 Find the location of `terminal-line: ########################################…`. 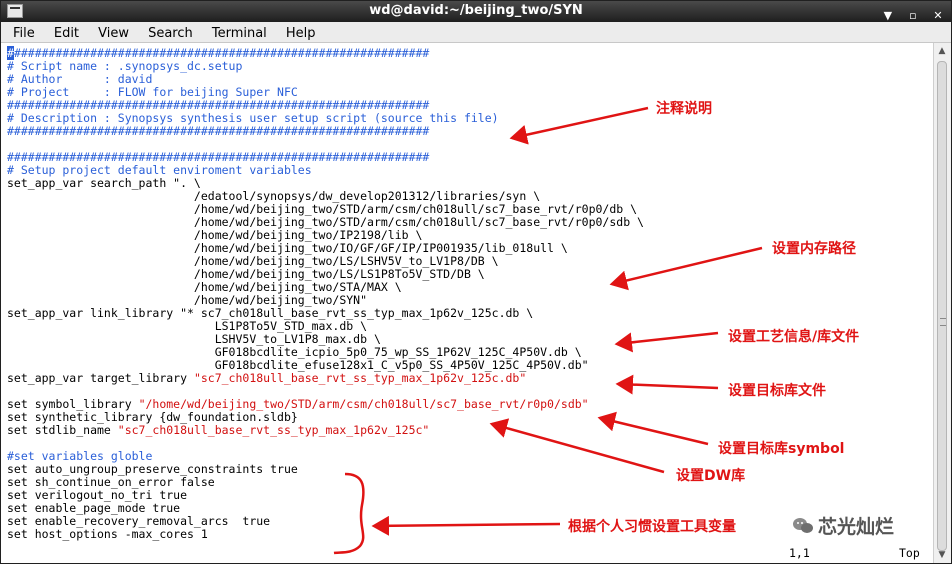

terminal-line: ########################################… is located at coordinates (218, 131).